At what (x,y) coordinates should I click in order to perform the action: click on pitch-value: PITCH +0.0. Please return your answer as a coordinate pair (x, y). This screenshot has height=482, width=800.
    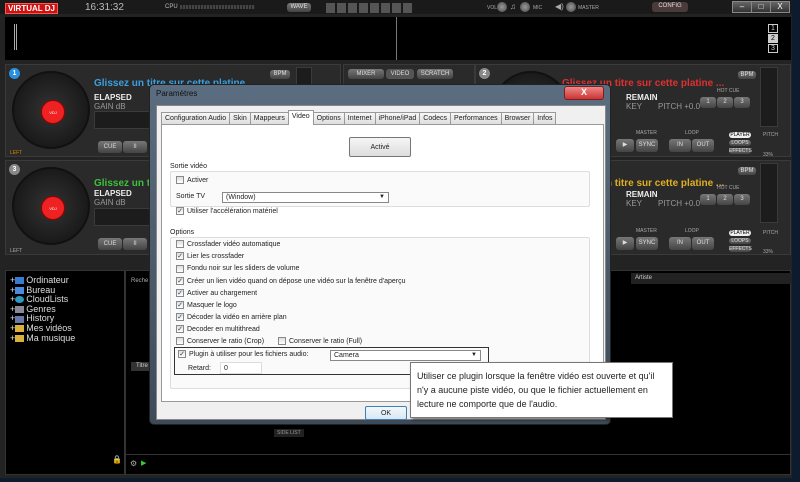
    Looking at the image, I should click on (679, 106).